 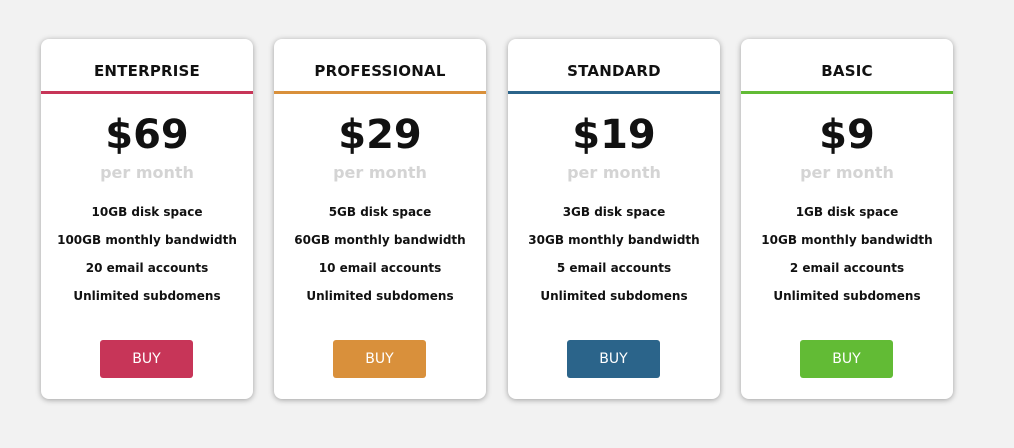 I want to click on buy-button-enterprise: BUY, so click(x=146, y=359).